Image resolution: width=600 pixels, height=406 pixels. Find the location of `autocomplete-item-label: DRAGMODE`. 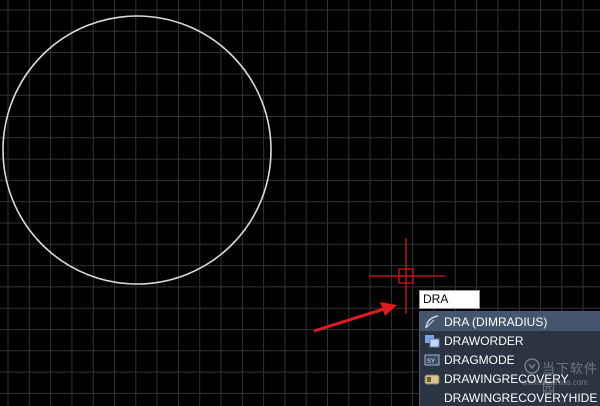

autocomplete-item-label: DRAGMODE is located at coordinates (479, 359).